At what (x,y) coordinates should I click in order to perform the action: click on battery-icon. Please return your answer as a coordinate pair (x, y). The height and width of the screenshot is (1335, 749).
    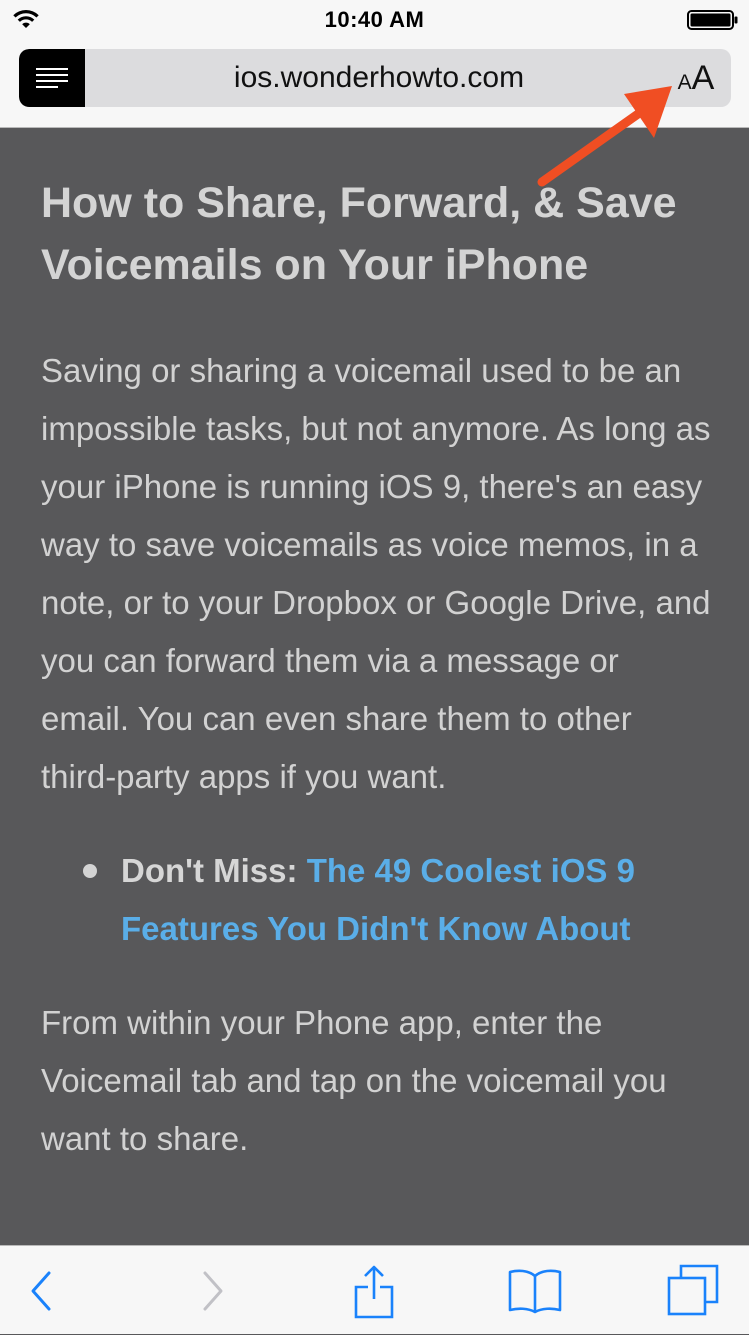
    Looking at the image, I should click on (712, 20).